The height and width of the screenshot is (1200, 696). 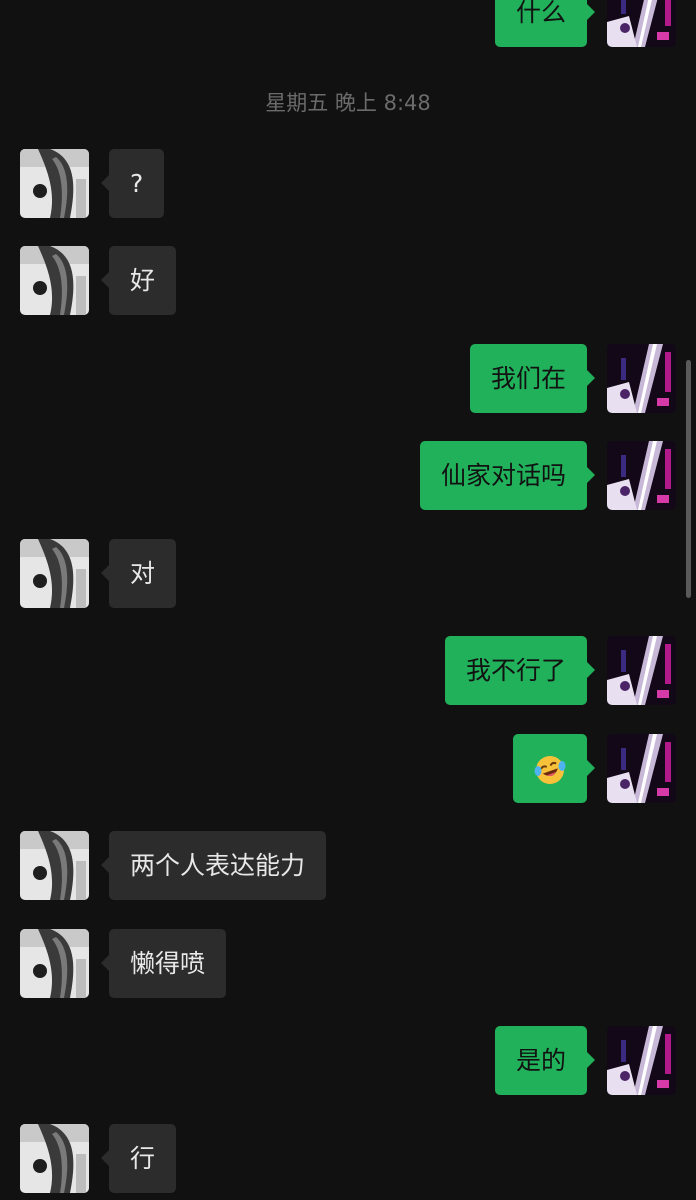 I want to click on message-bubble-outgoing: 什么, so click(x=545, y=23).